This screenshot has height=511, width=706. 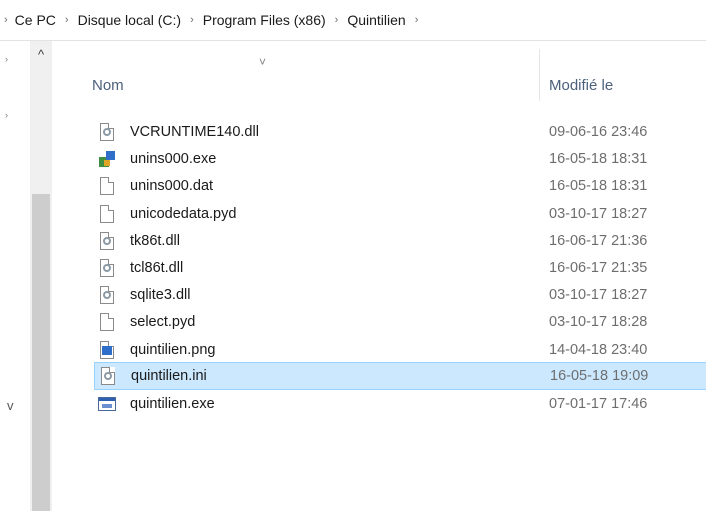 I want to click on image-icon, so click(x=107, y=350).